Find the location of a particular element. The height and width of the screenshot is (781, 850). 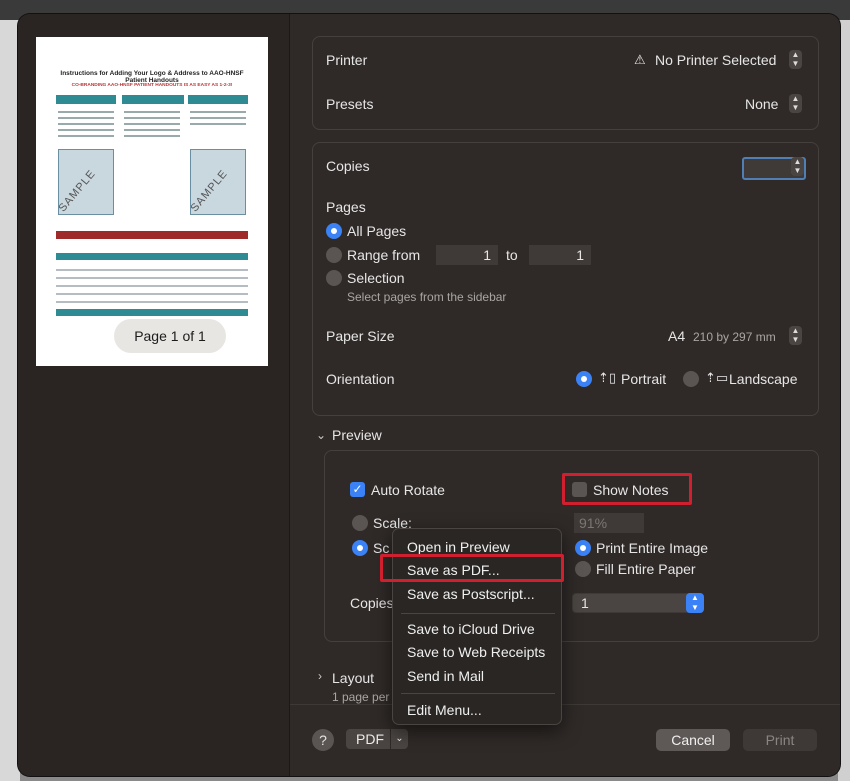

save-as-pdf-highlight is located at coordinates (472, 568).